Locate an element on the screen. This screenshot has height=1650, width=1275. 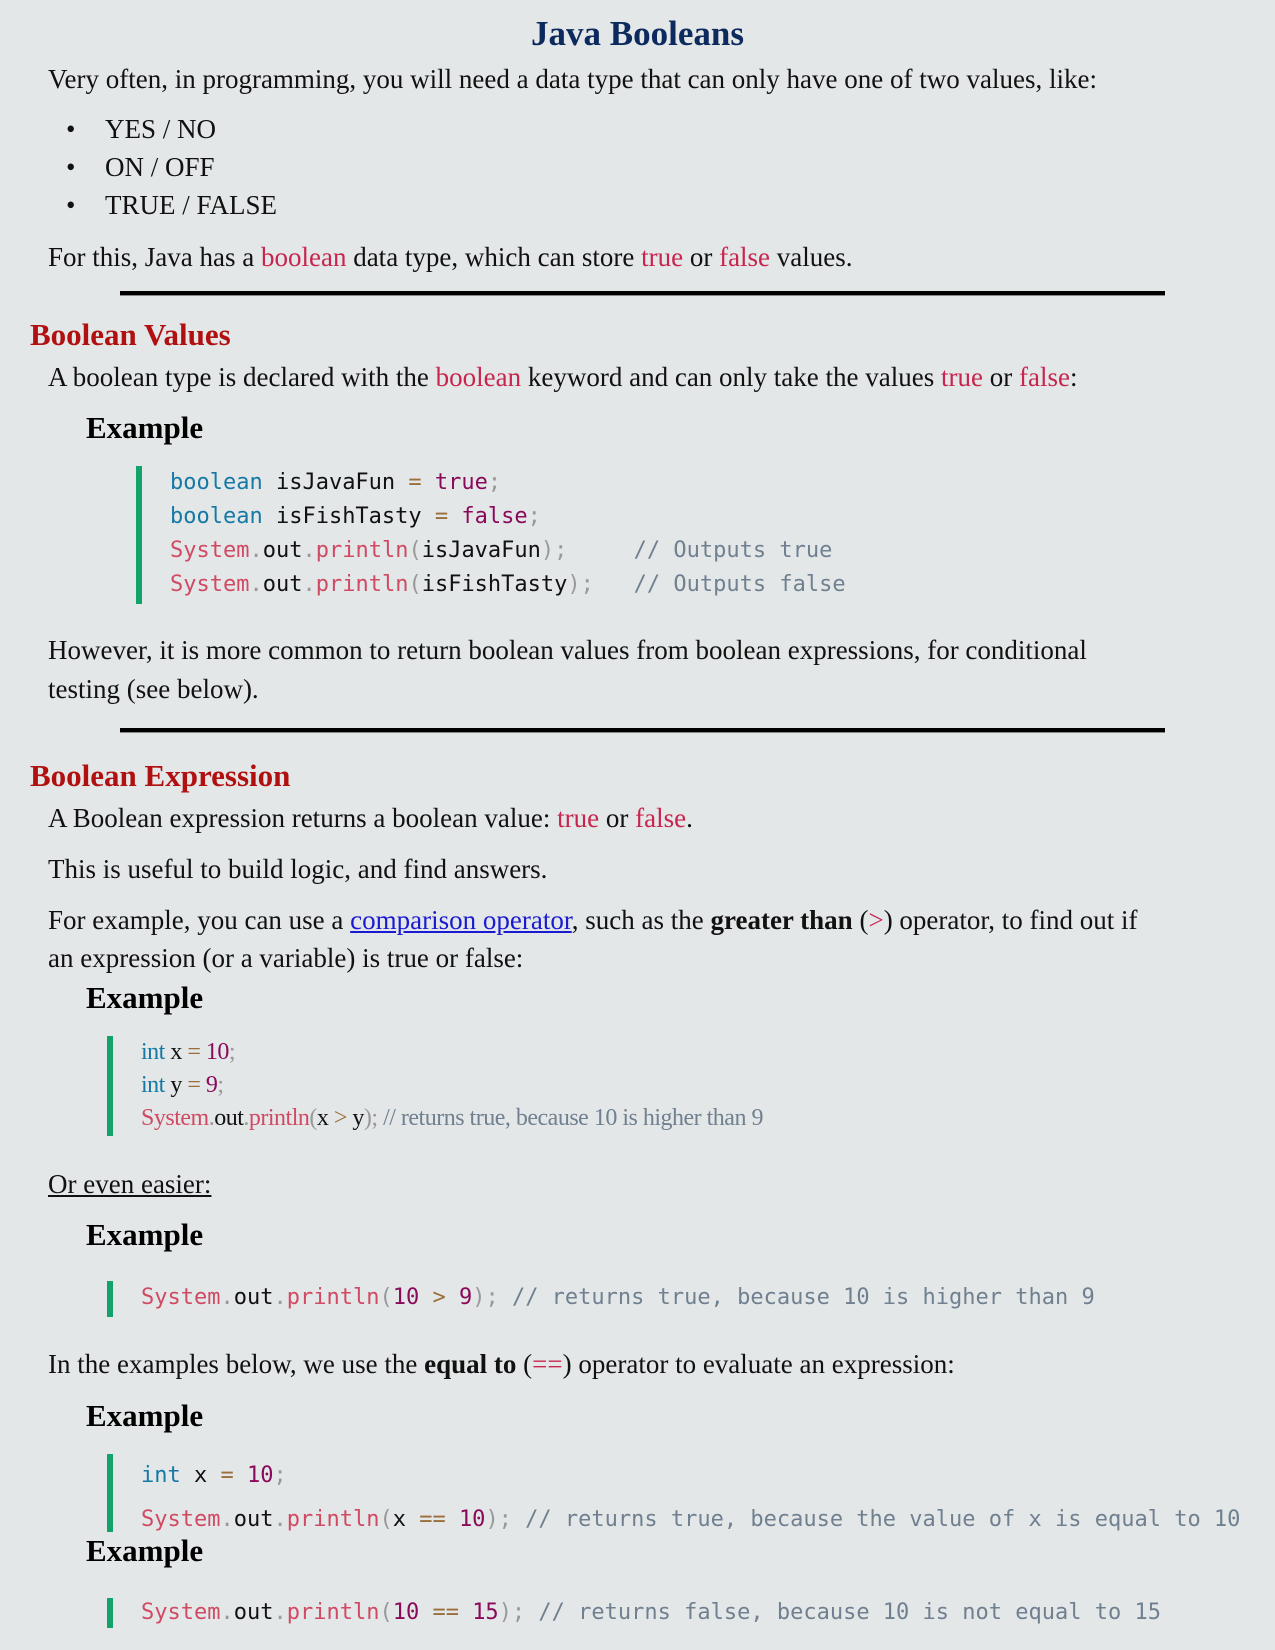
keyword-true: true is located at coordinates (662, 257).